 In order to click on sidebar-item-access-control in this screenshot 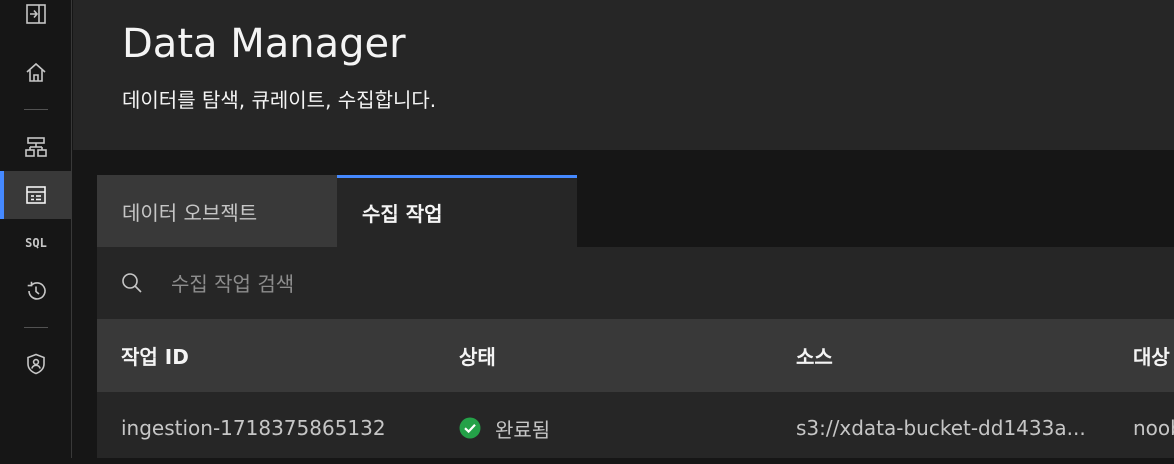, I will do `click(36, 364)`.